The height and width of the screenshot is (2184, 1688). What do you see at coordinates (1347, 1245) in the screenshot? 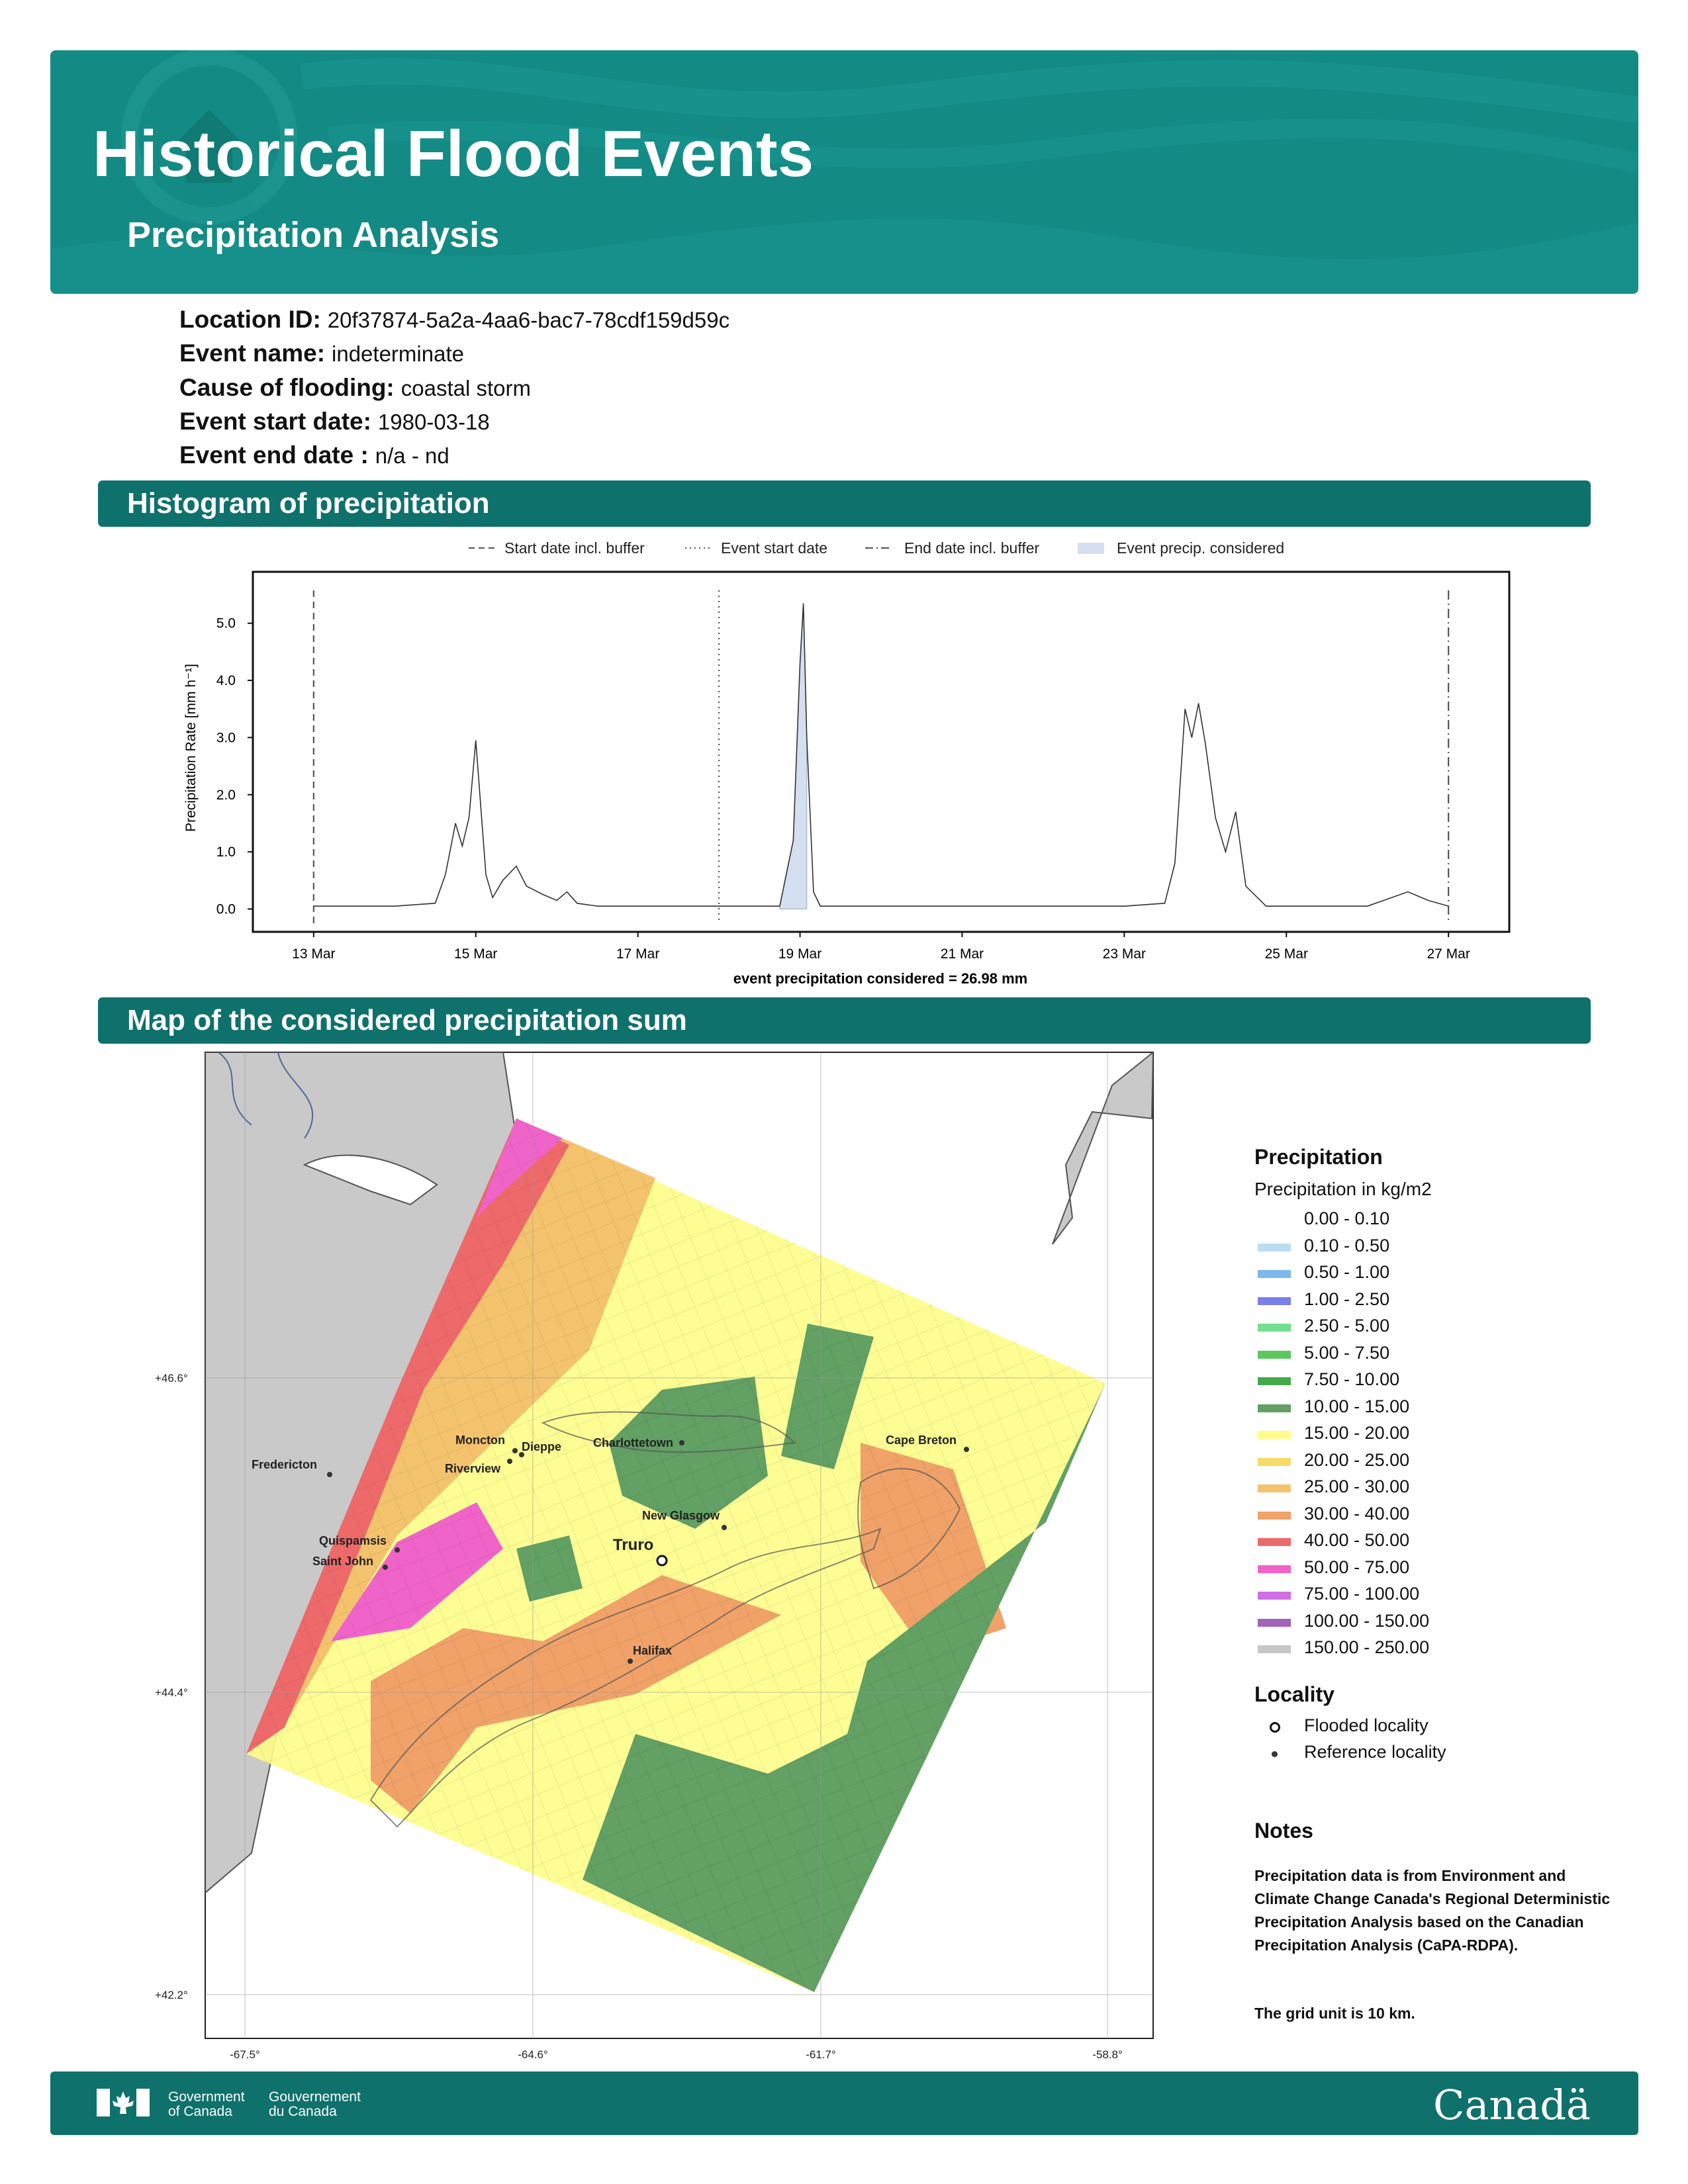
I see `legend-class-label: 0.10 - 0.50` at bounding box center [1347, 1245].